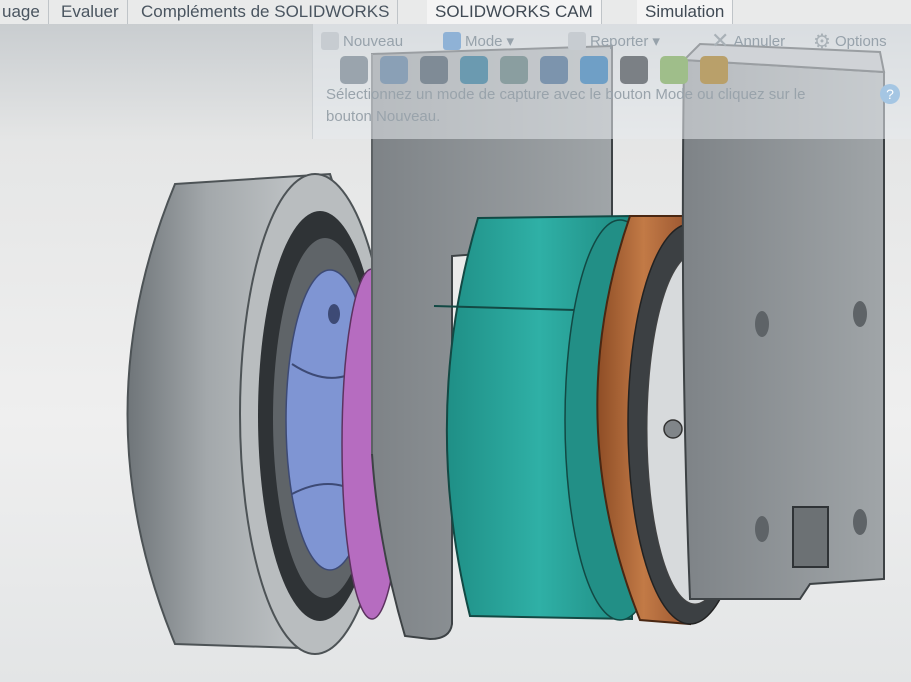  I want to click on help-icon: ?, so click(890, 94).